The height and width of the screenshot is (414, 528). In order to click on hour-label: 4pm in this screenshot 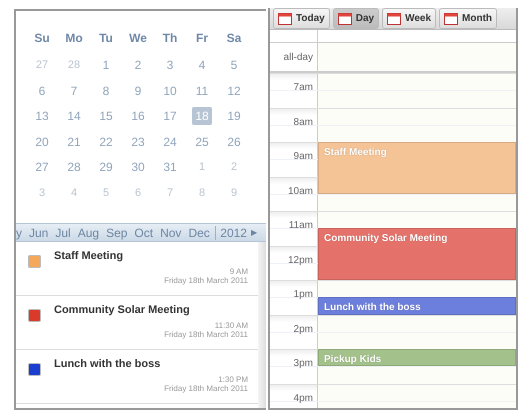, I will do `click(303, 398)`.